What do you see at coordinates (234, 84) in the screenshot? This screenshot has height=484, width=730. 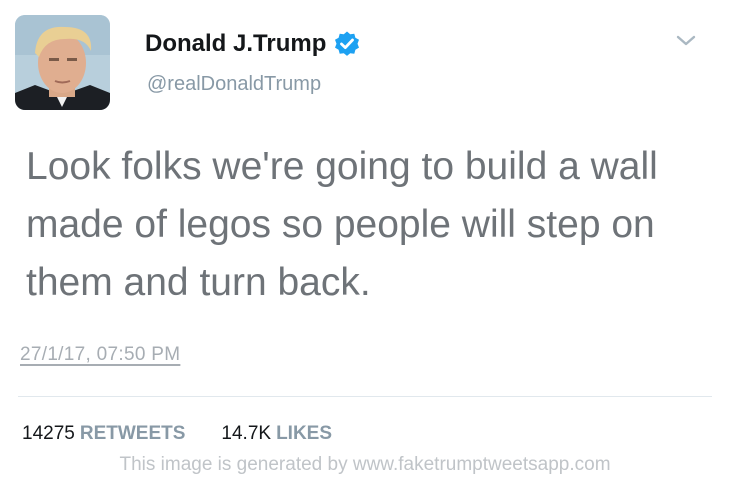 I see `user-handle: @realDonaldTrump` at bounding box center [234, 84].